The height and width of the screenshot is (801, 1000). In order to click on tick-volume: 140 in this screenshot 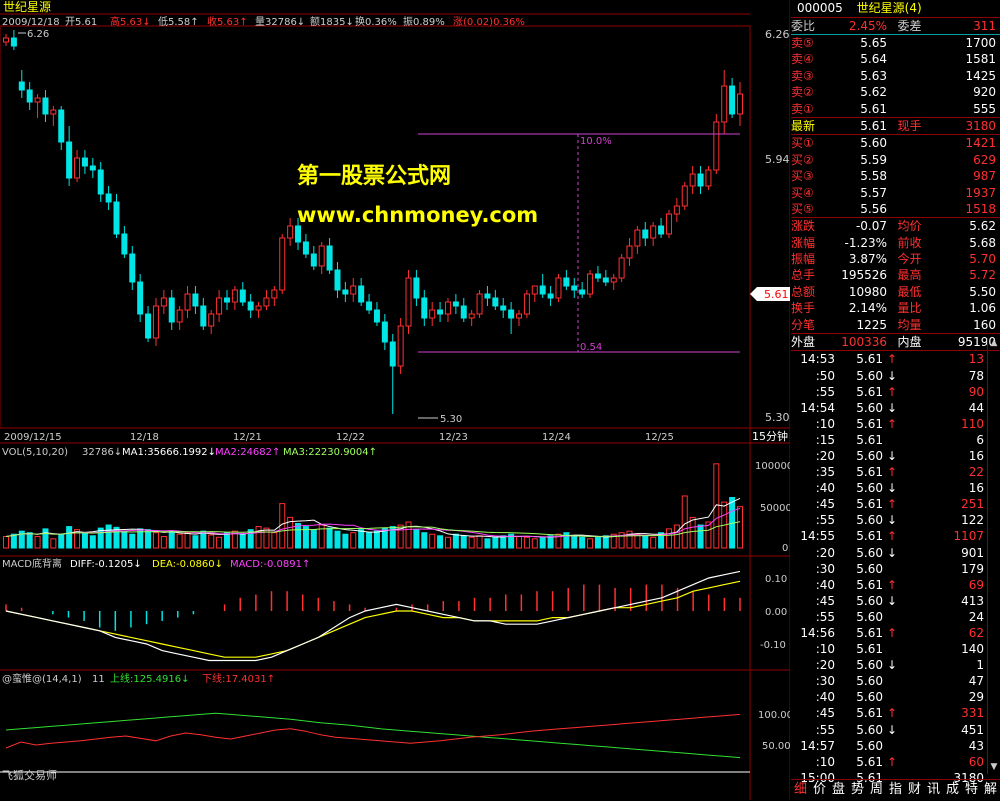, I will do `click(972, 649)`.